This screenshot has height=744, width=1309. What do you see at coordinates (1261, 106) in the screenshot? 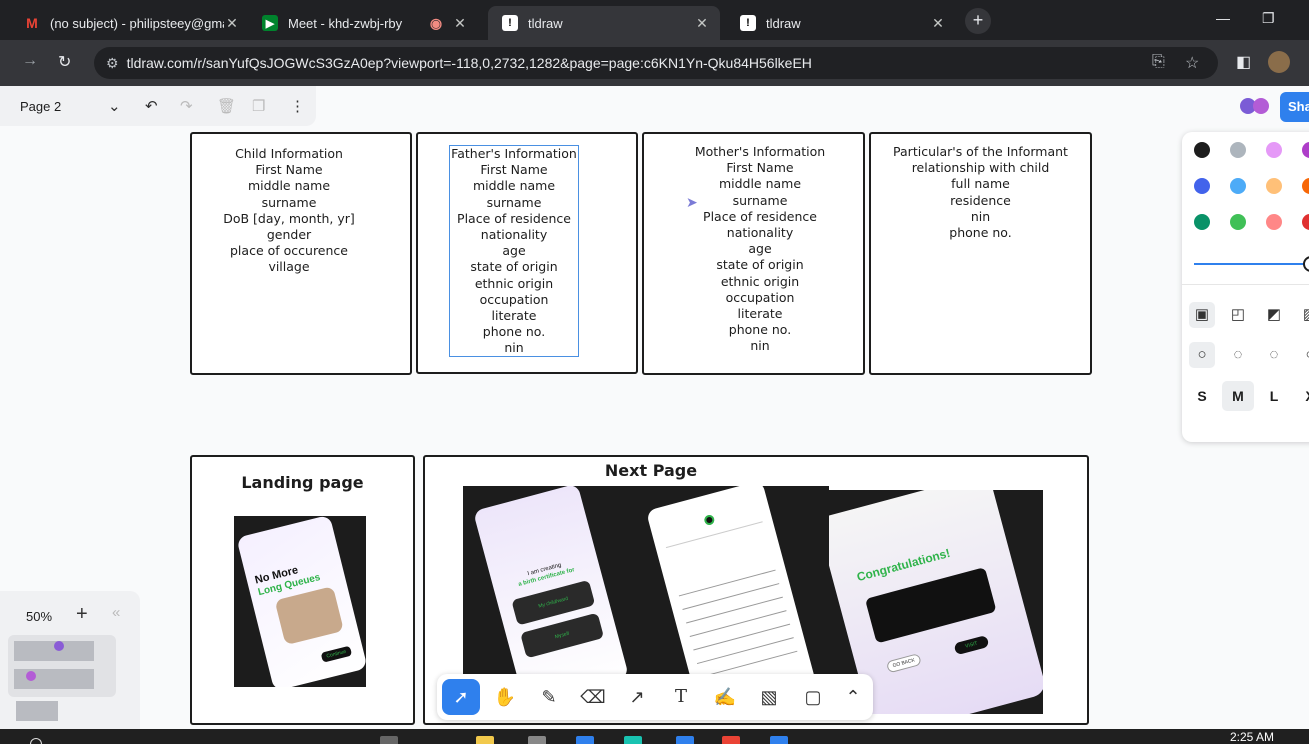
I see `collaborator-avatar` at bounding box center [1261, 106].